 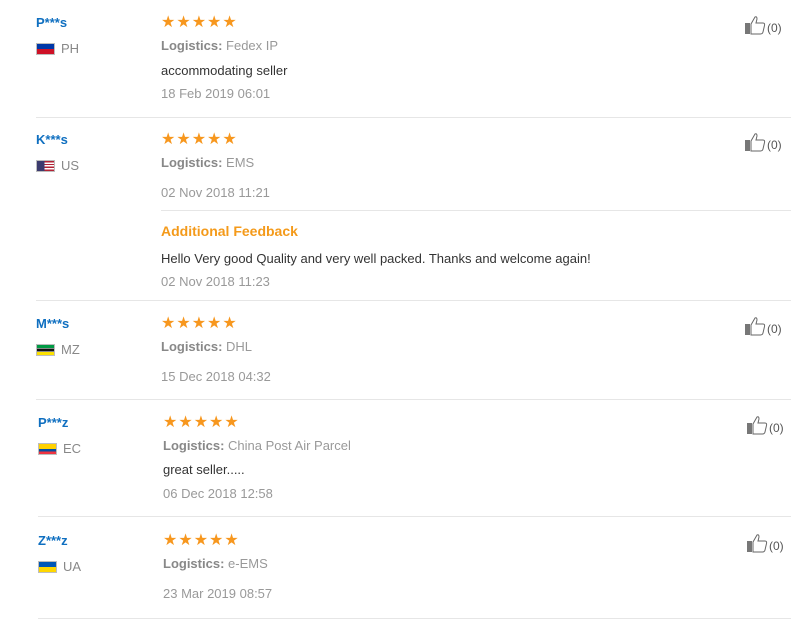 I want to click on logistics-info: Logistics: DHL, so click(x=206, y=346).